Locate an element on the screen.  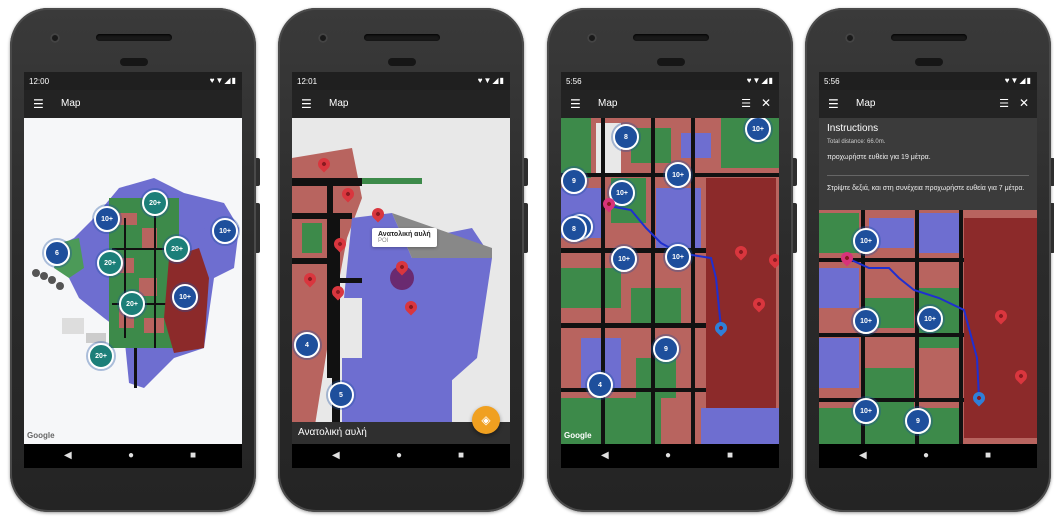
poi-title: Ανατολική αυλή is located at coordinates (404, 234).